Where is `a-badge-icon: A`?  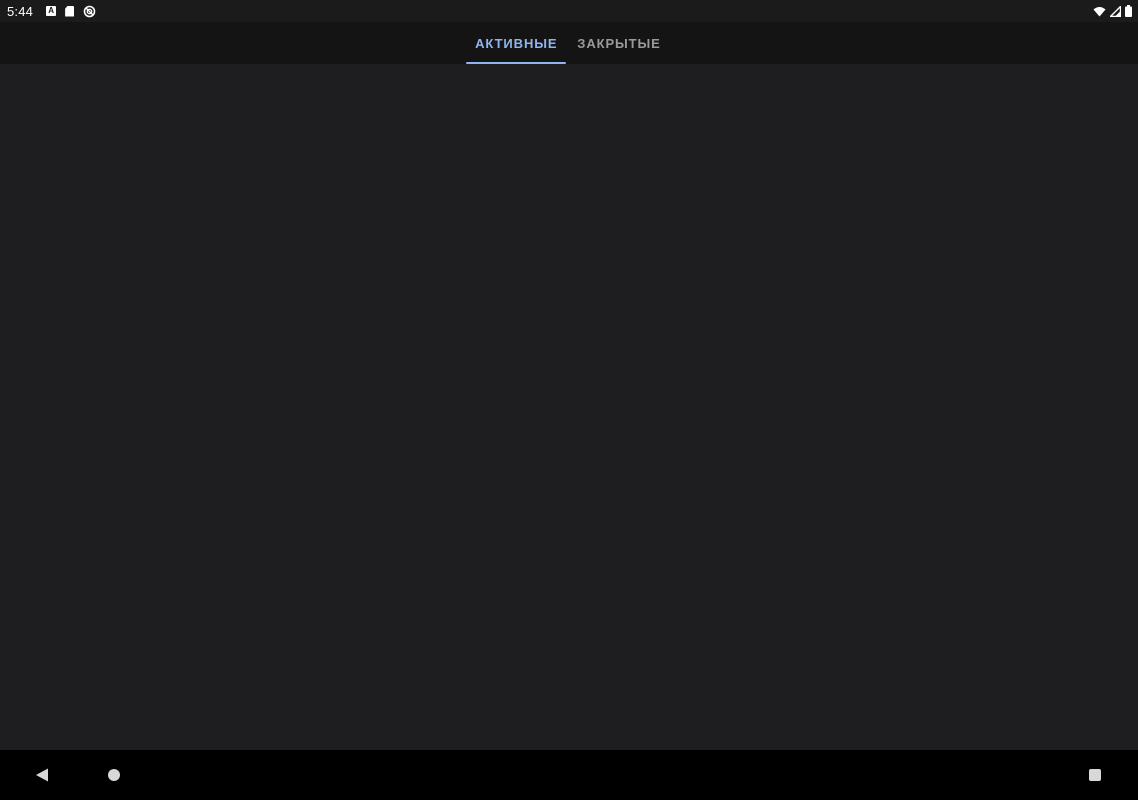
a-badge-icon: A is located at coordinates (51, 11).